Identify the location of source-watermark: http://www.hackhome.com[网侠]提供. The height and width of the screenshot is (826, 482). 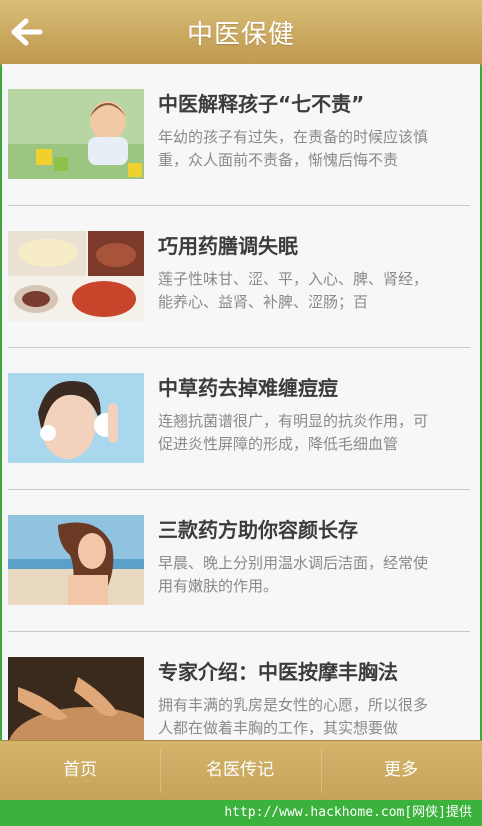
(241, 813).